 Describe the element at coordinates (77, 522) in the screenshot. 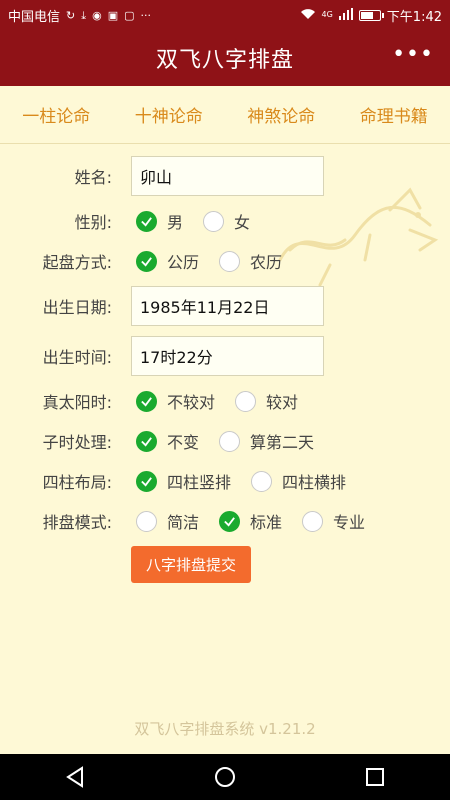

I see `mode-label: 排盘模式:` at that location.